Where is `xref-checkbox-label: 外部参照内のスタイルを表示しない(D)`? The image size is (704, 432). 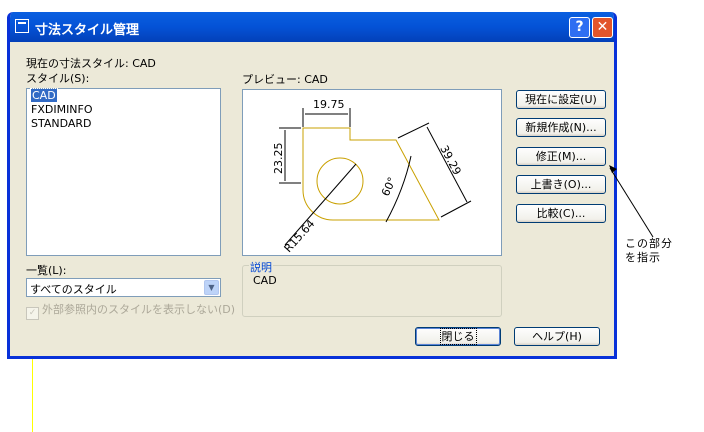 xref-checkbox-label: 外部参照内のスタイルを表示しない(D) is located at coordinates (139, 309).